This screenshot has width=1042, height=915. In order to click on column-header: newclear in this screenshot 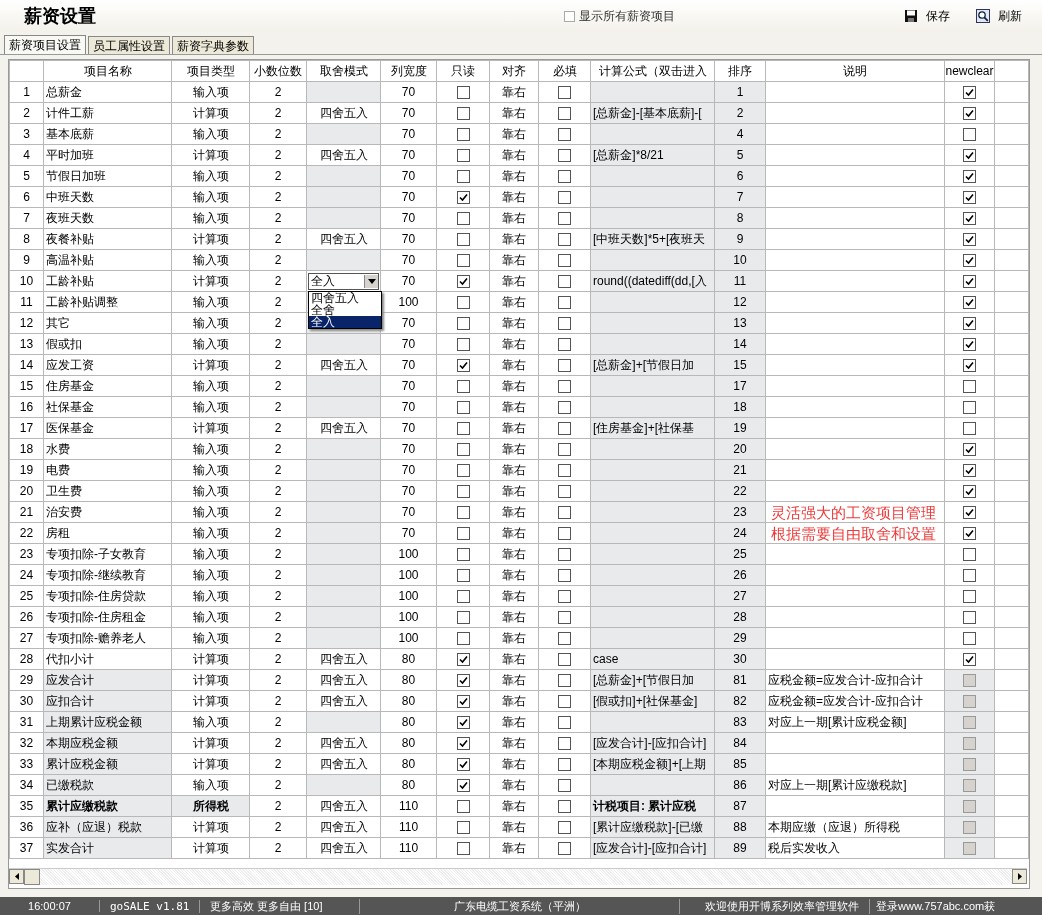, I will do `click(969, 71)`.